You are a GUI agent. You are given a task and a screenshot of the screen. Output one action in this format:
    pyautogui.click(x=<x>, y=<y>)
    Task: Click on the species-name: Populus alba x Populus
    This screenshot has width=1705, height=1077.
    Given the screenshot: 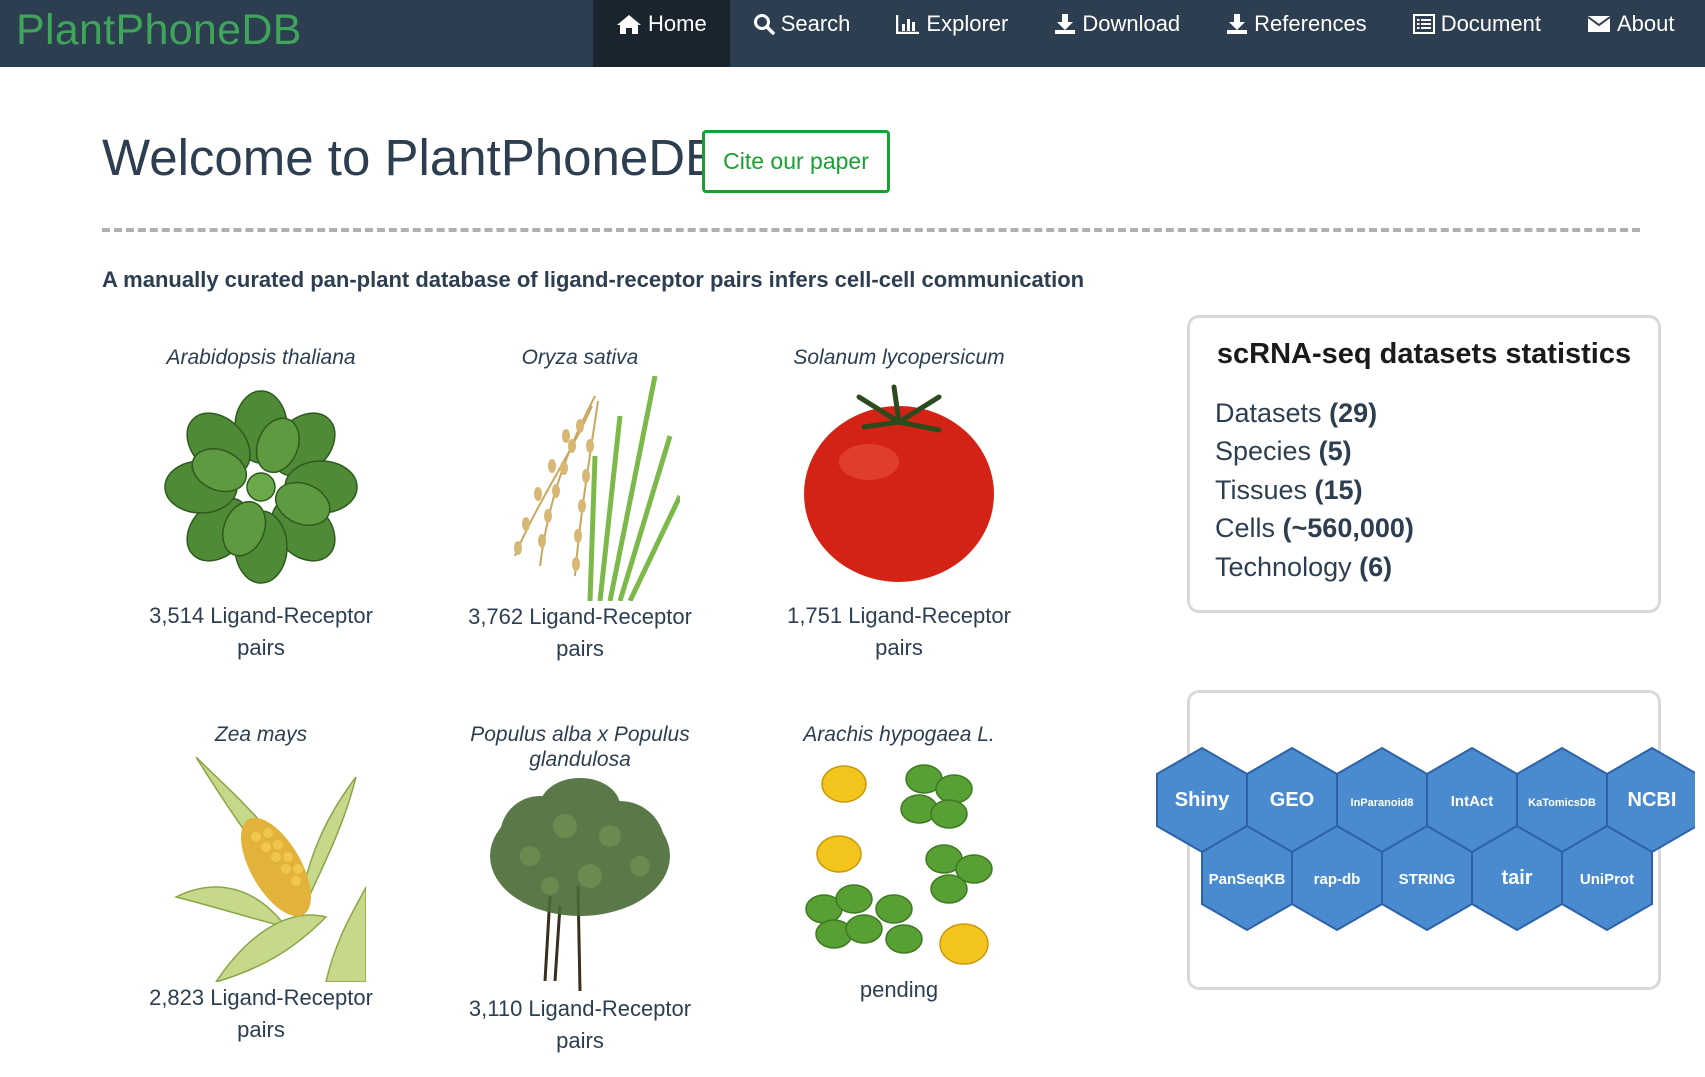 What is the action you would take?
    pyautogui.click(x=580, y=734)
    